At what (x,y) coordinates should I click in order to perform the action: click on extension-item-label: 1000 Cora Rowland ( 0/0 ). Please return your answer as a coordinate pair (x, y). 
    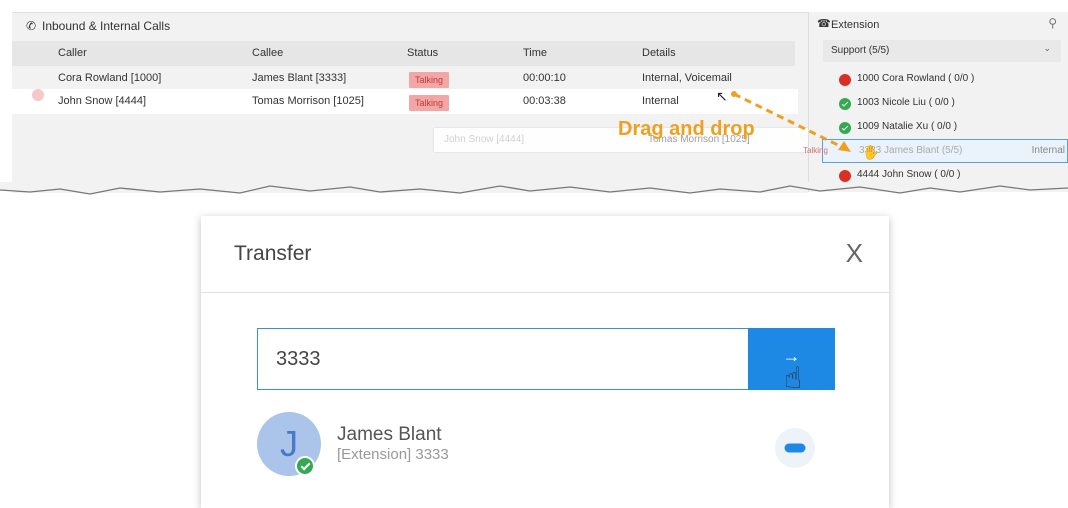
    Looking at the image, I should click on (916, 78).